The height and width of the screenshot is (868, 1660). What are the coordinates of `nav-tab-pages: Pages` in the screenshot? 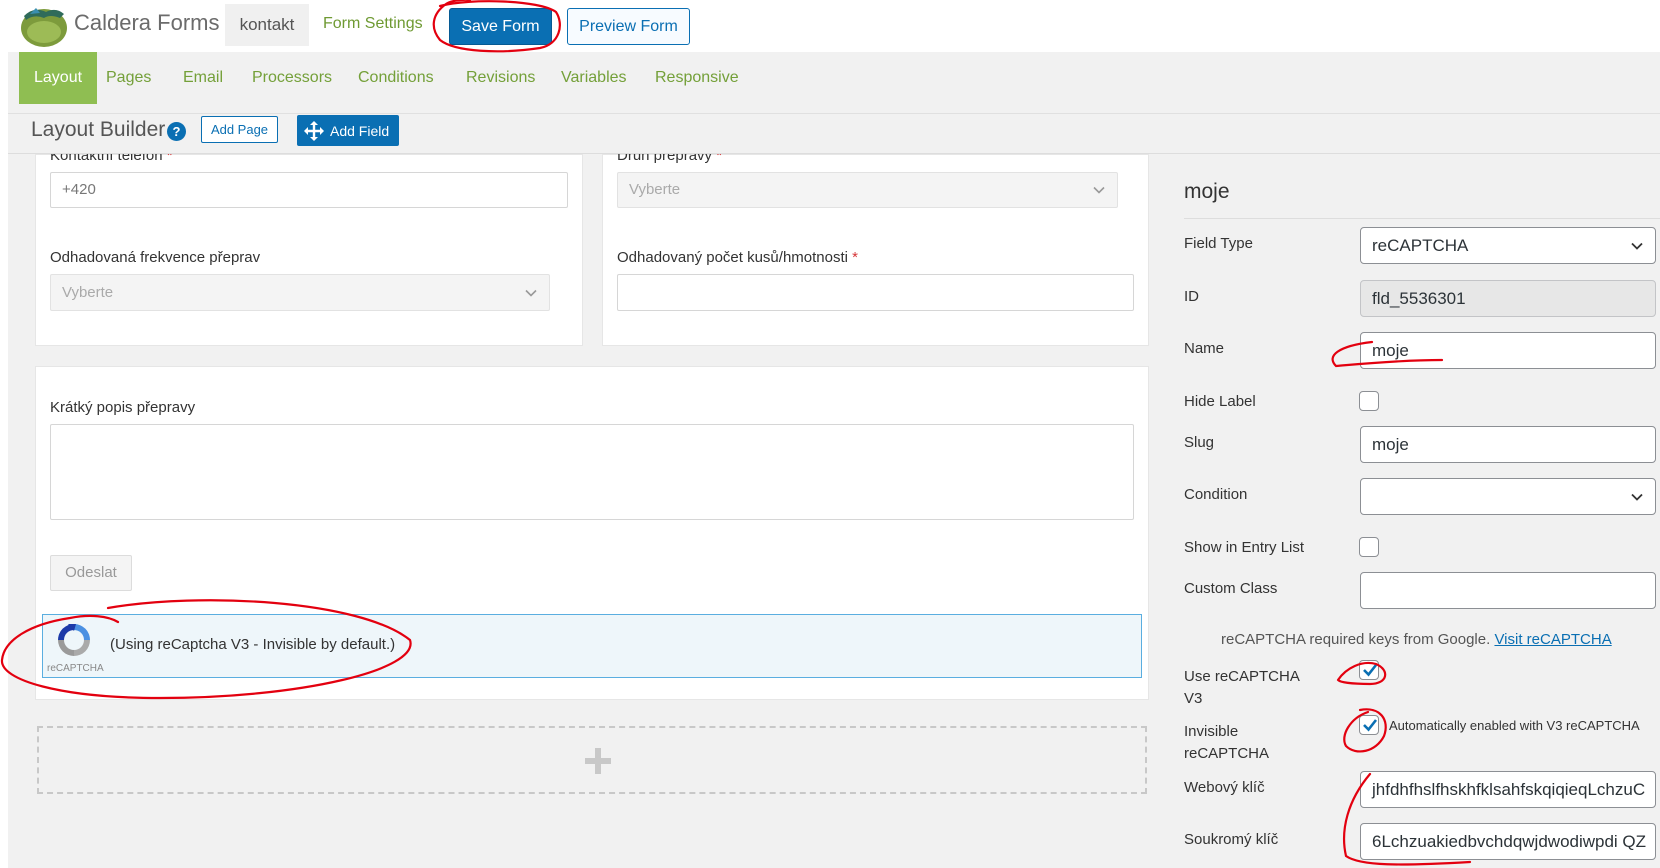 It's located at (128, 78).